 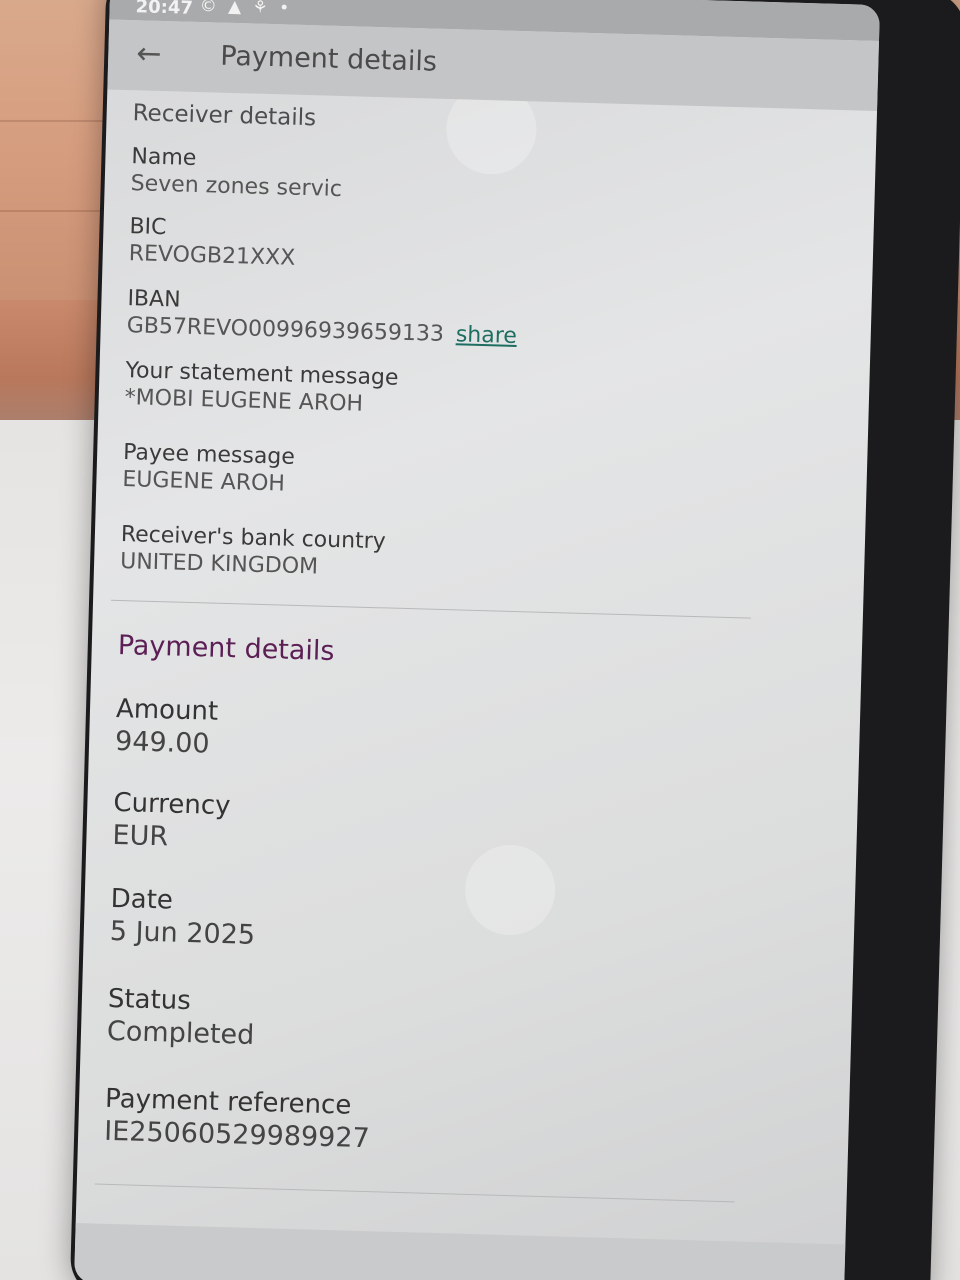 What do you see at coordinates (172, 804) in the screenshot?
I see `field-label-currency: Currency` at bounding box center [172, 804].